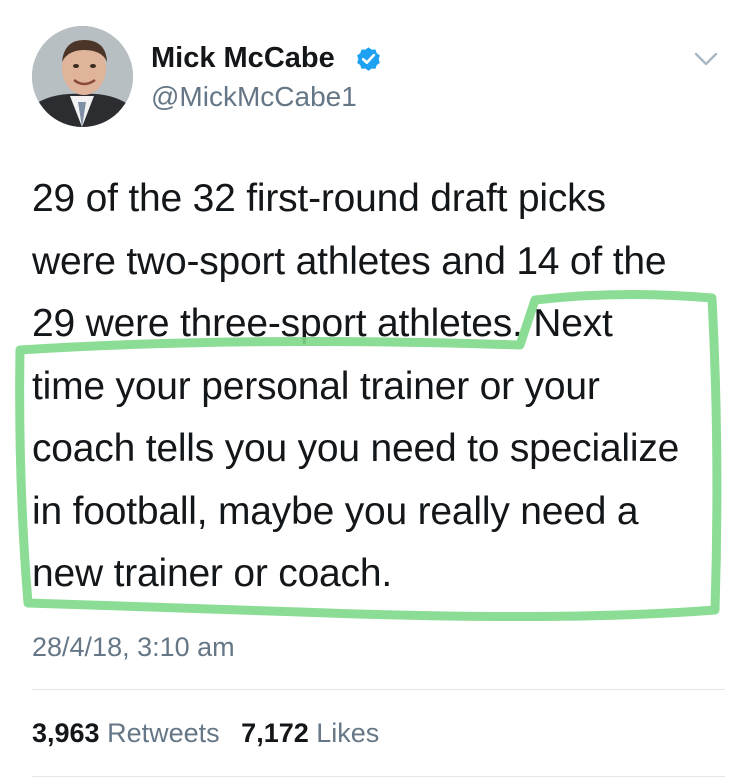  I want to click on tweet-text-line: in football, maybe you really need a, so click(335, 511).